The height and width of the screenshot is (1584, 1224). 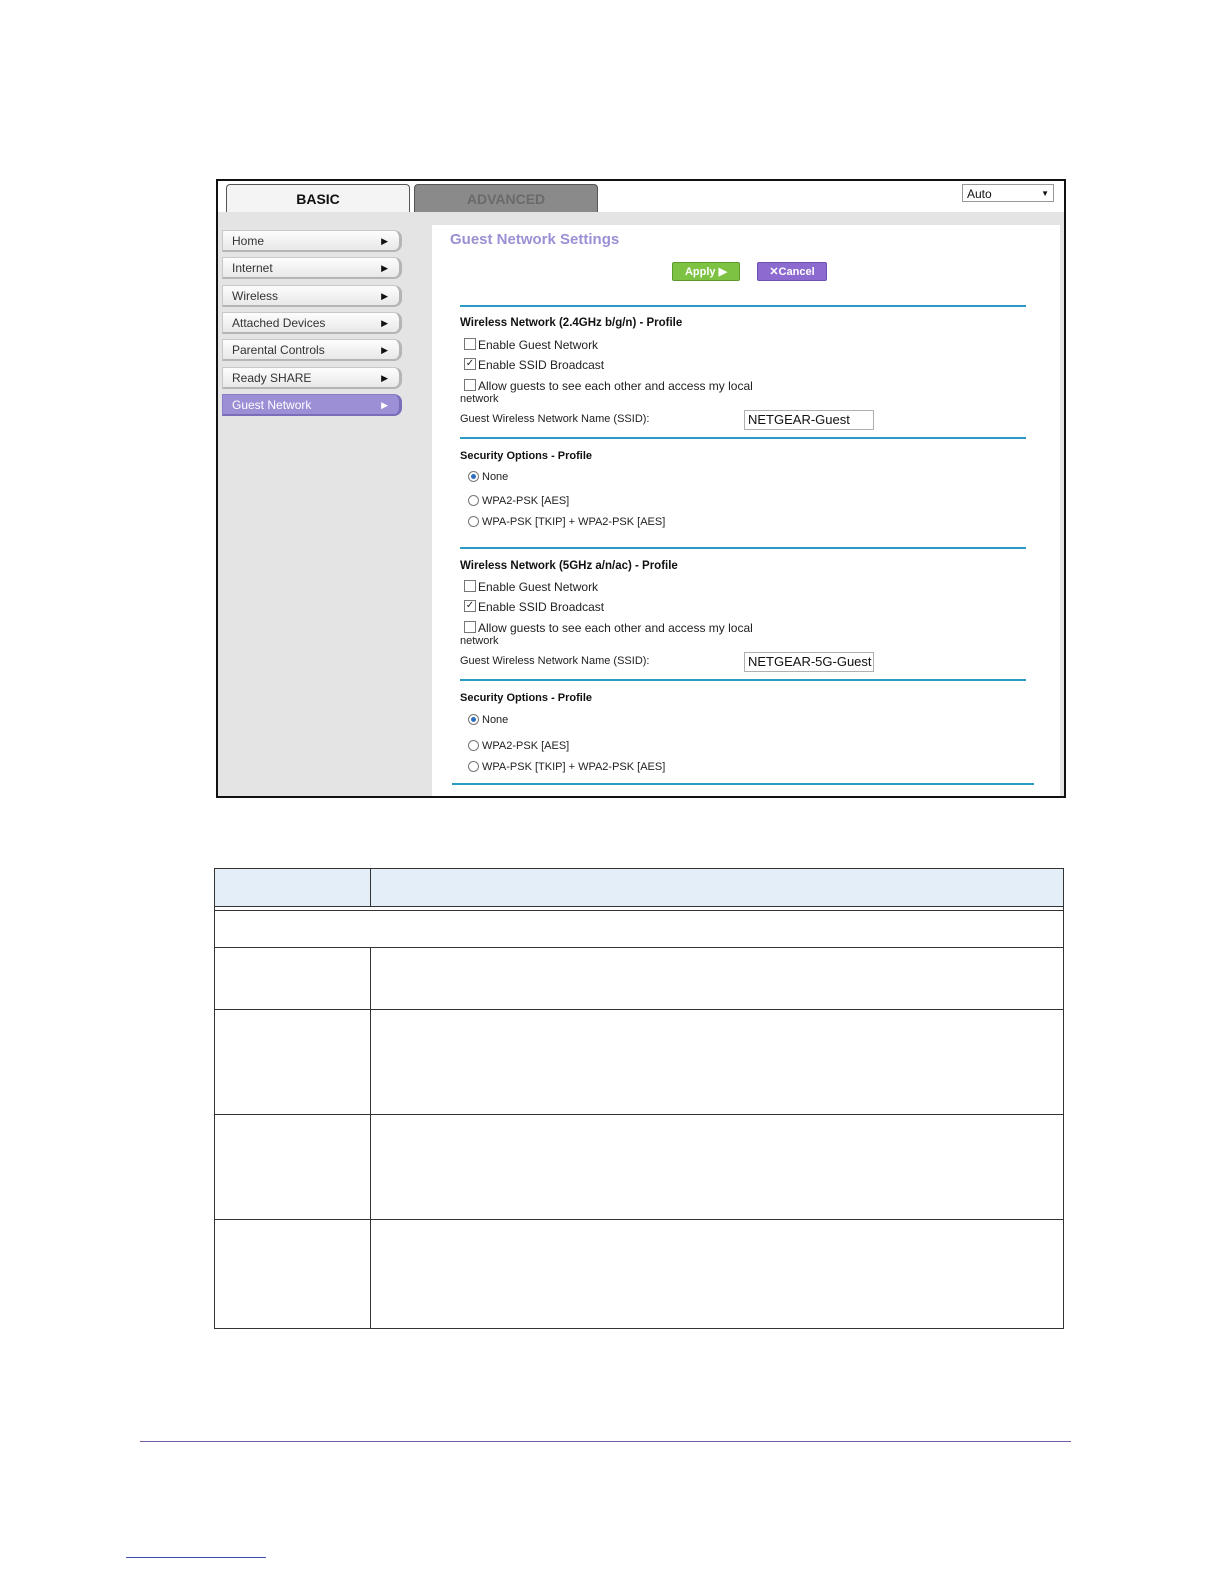 What do you see at coordinates (1045, 193) in the screenshot?
I see `chevron-down-icon: ▼` at bounding box center [1045, 193].